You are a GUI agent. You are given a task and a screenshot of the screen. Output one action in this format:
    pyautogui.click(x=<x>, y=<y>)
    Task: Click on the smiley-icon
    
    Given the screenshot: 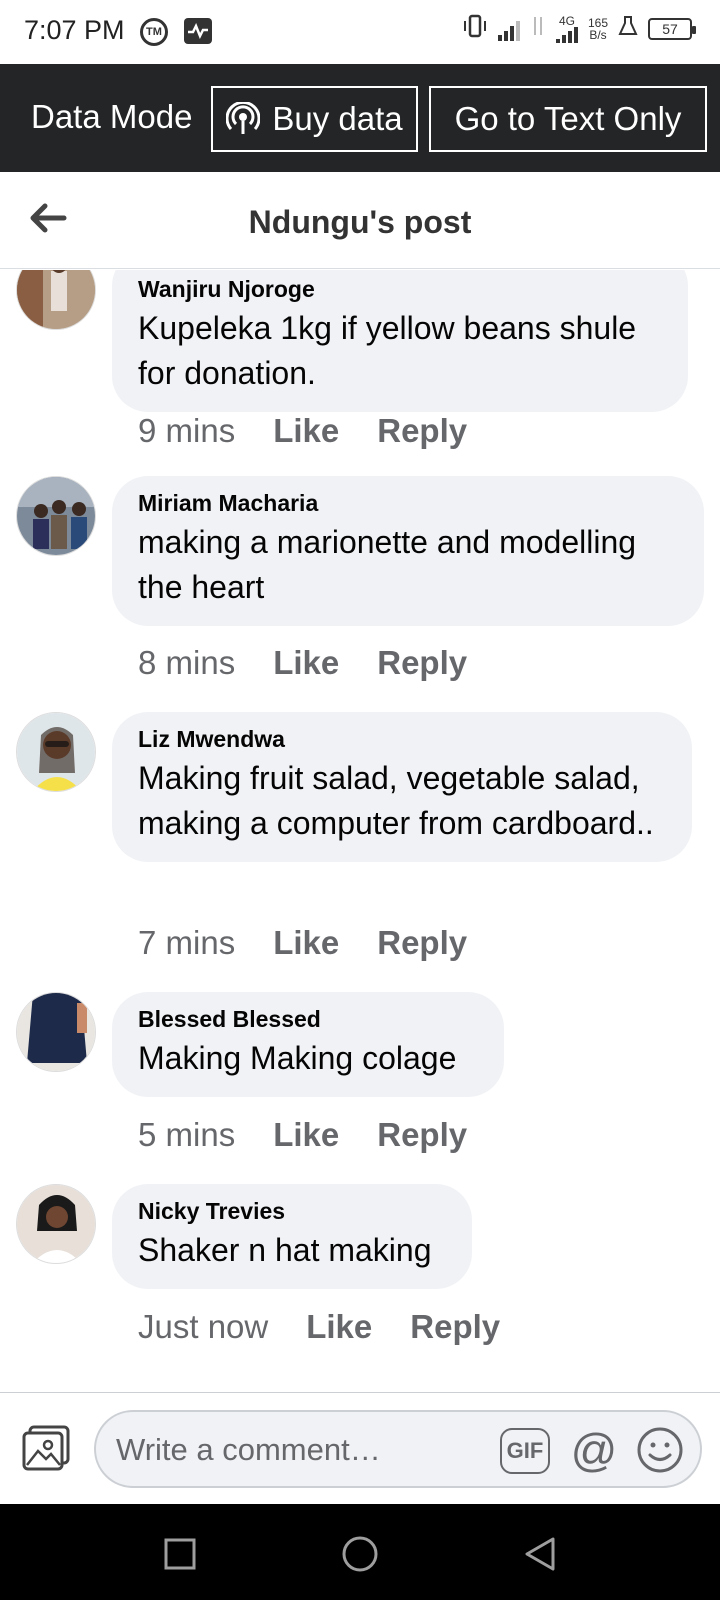 What is the action you would take?
    pyautogui.click(x=660, y=1450)
    